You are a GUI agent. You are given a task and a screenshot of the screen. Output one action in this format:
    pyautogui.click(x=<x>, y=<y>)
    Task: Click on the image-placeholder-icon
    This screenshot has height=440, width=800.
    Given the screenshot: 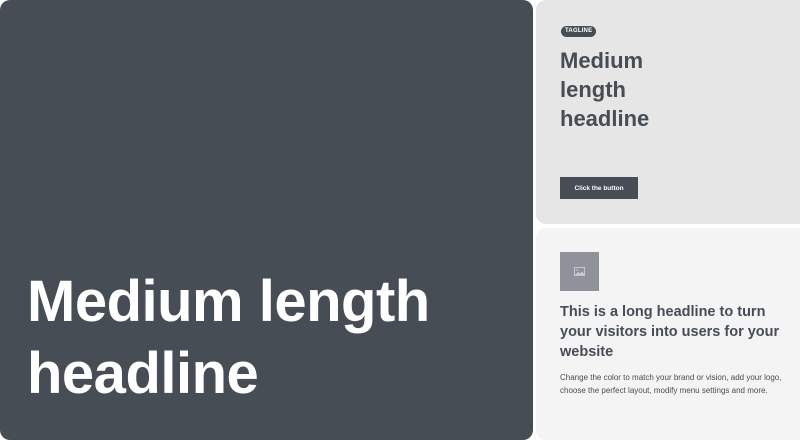 What is the action you would take?
    pyautogui.click(x=579, y=271)
    